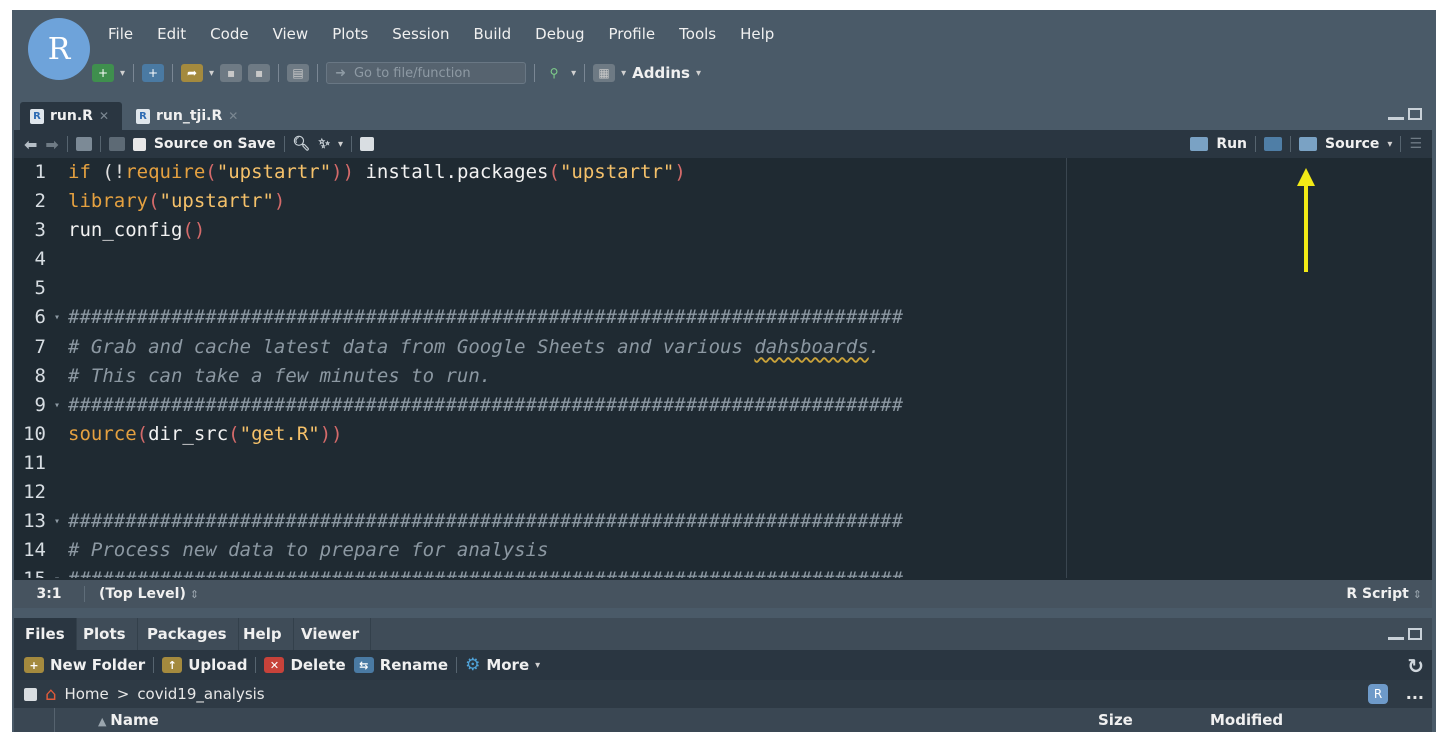 This screenshot has width=1442, height=734. What do you see at coordinates (86, 694) in the screenshot?
I see `breadcrumb-home: Home` at bounding box center [86, 694].